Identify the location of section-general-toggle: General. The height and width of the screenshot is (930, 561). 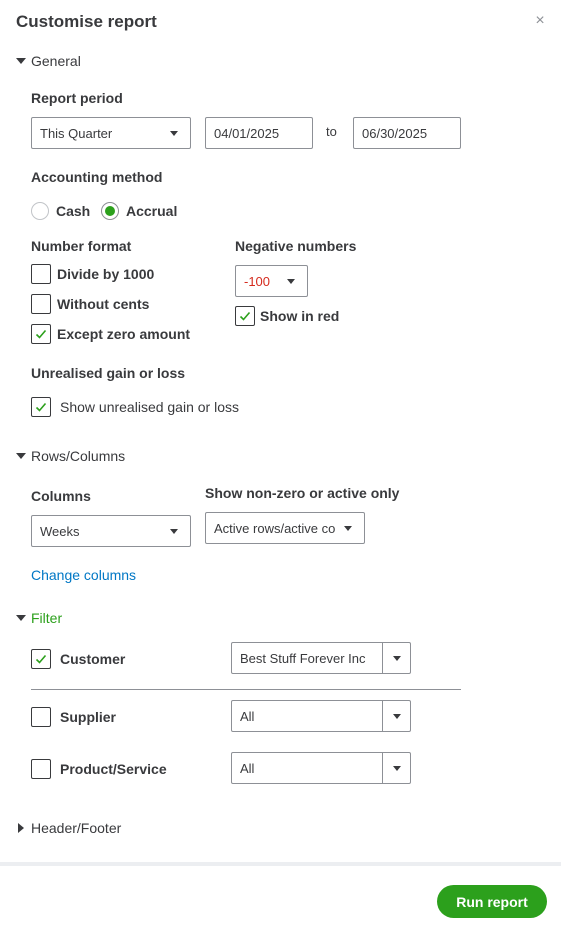
(48, 61).